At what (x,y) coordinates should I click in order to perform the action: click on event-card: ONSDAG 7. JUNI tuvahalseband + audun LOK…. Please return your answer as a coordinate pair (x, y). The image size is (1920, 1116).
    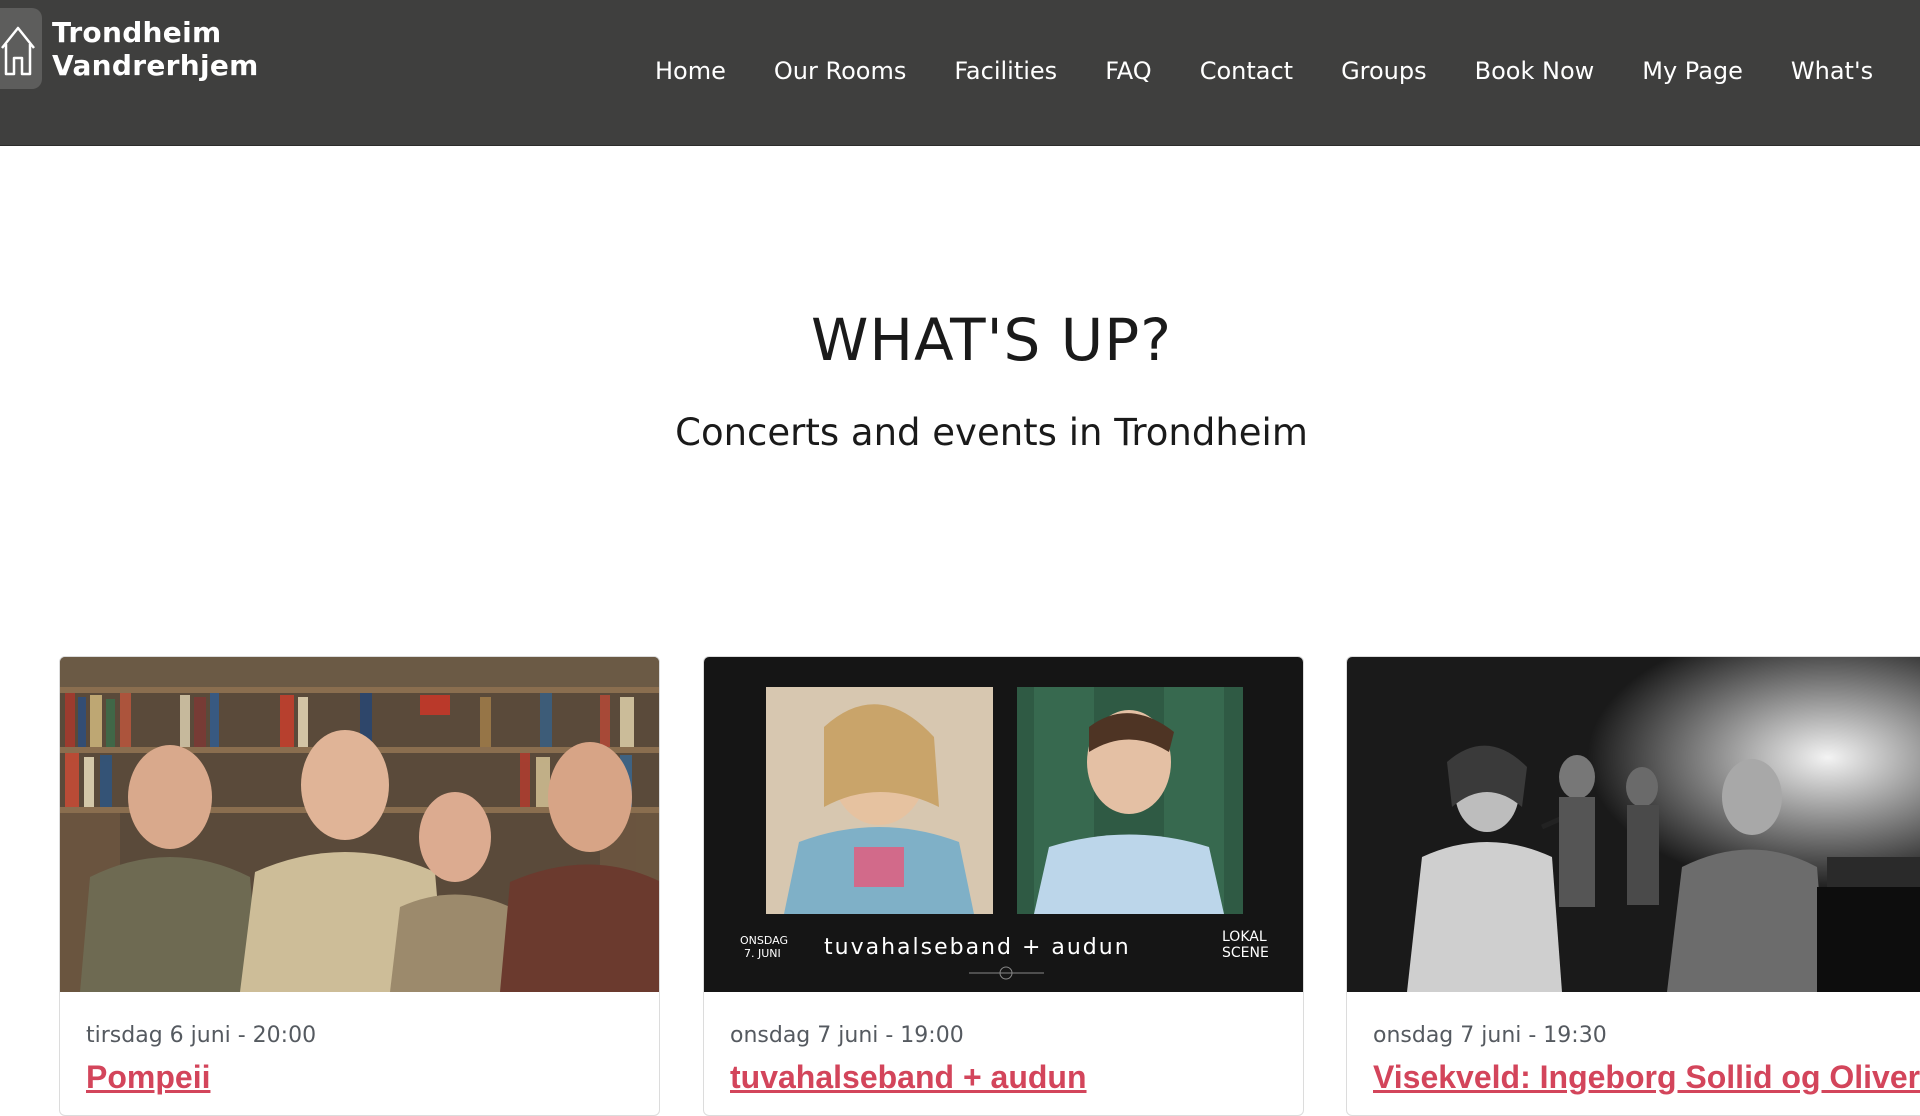
    Looking at the image, I should click on (1003, 886).